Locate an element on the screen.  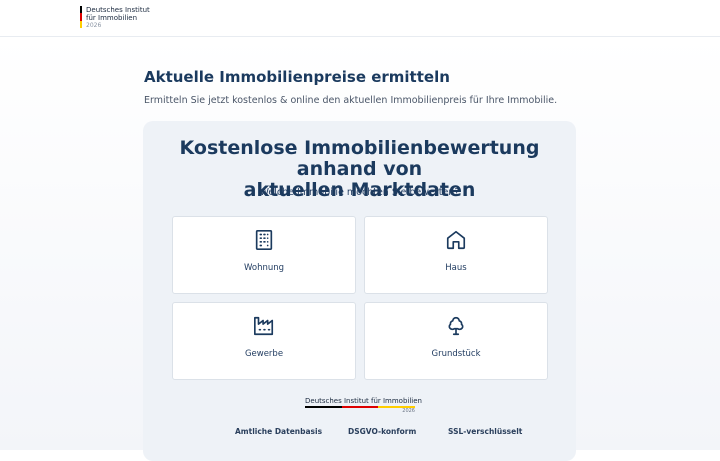
option-label: Gewerbe is located at coordinates (264, 354).